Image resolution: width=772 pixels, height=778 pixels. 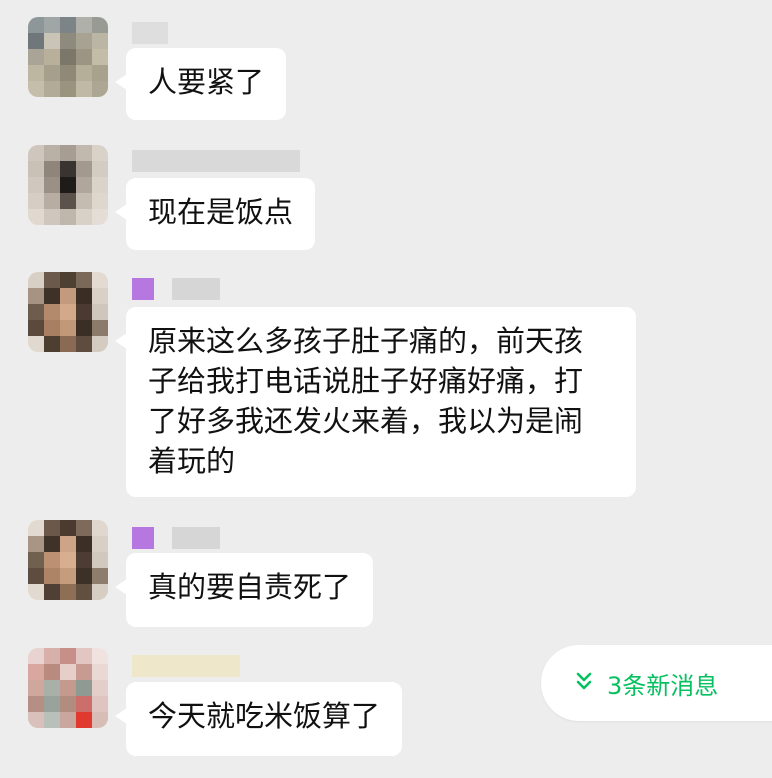 I want to click on chevron-double-down-icon, so click(x=584, y=682).